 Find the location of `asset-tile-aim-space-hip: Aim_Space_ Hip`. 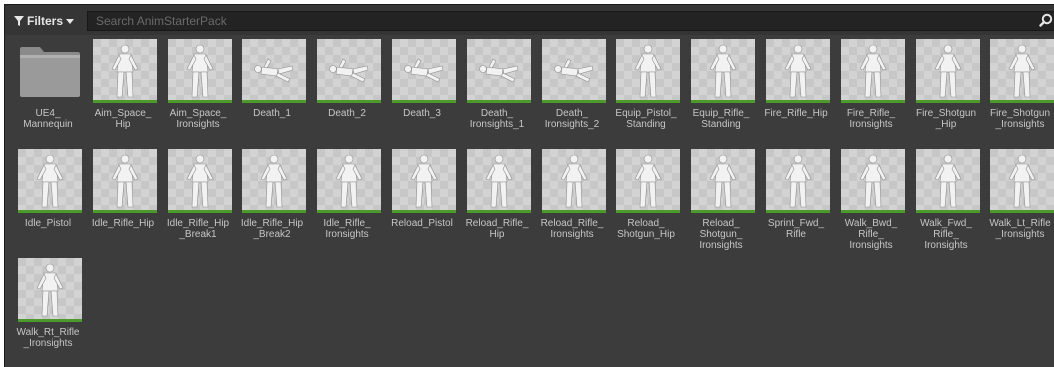

asset-tile-aim-space-hip: Aim_Space_ Hip is located at coordinates (122, 88).